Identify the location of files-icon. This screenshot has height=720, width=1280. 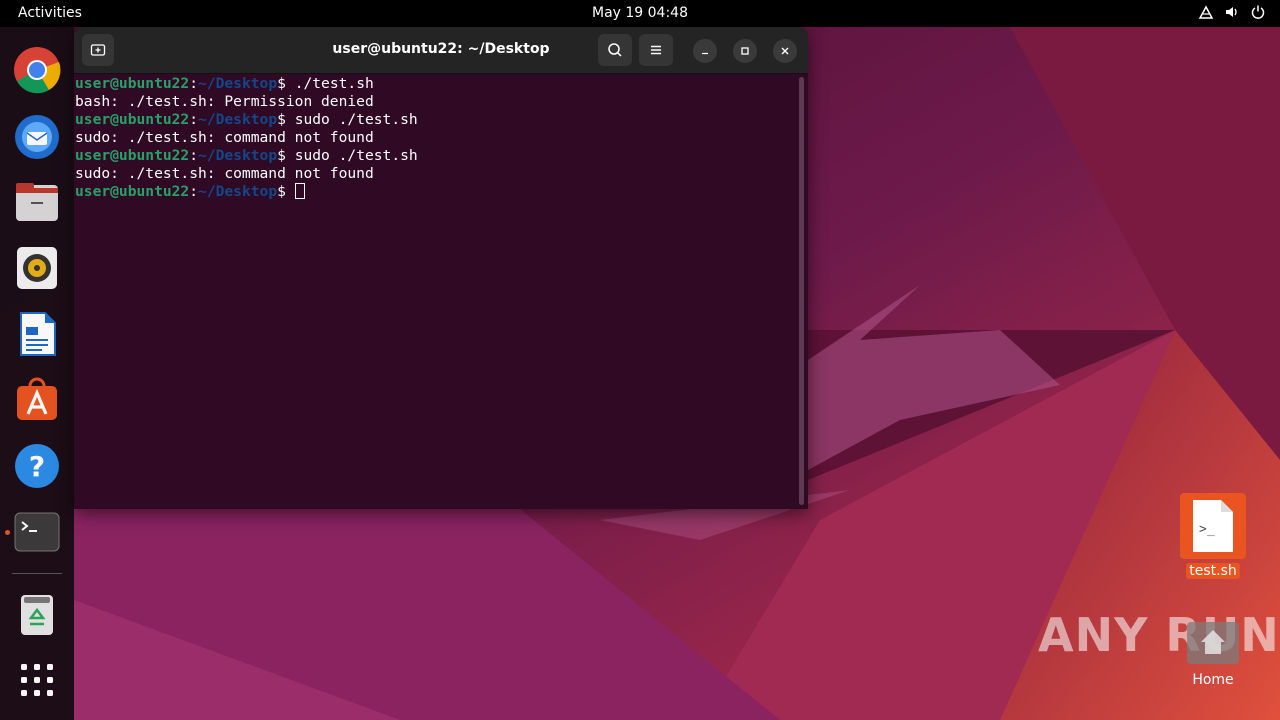
(37, 202).